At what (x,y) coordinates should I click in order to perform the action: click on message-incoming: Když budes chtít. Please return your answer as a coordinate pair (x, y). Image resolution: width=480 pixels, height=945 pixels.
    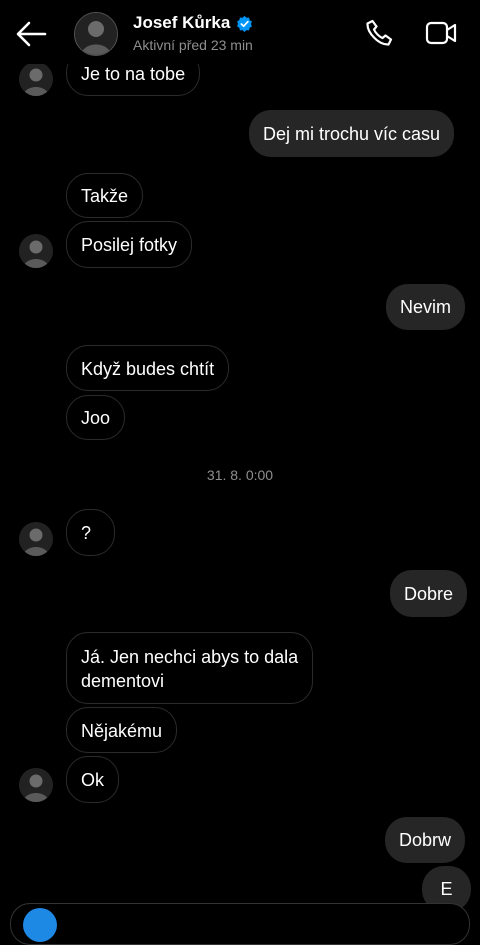
    Looking at the image, I should click on (148, 368).